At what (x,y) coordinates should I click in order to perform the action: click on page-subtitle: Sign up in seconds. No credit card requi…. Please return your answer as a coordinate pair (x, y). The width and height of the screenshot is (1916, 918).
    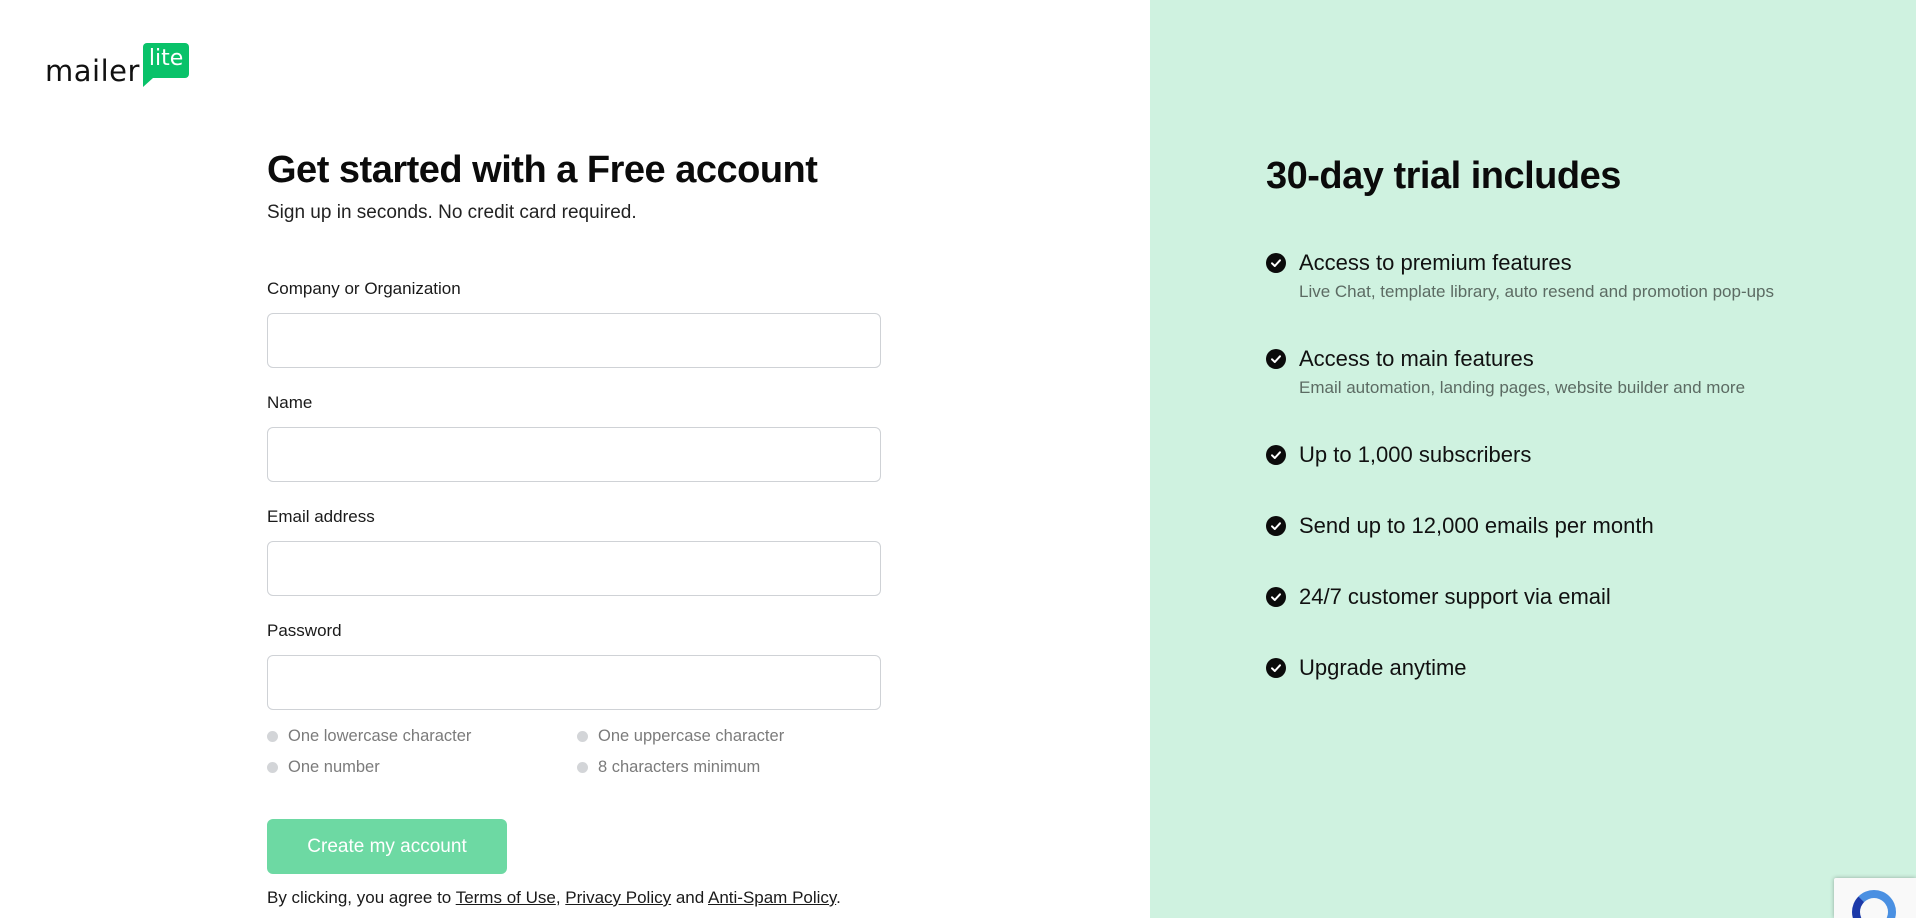
    Looking at the image, I should click on (452, 212).